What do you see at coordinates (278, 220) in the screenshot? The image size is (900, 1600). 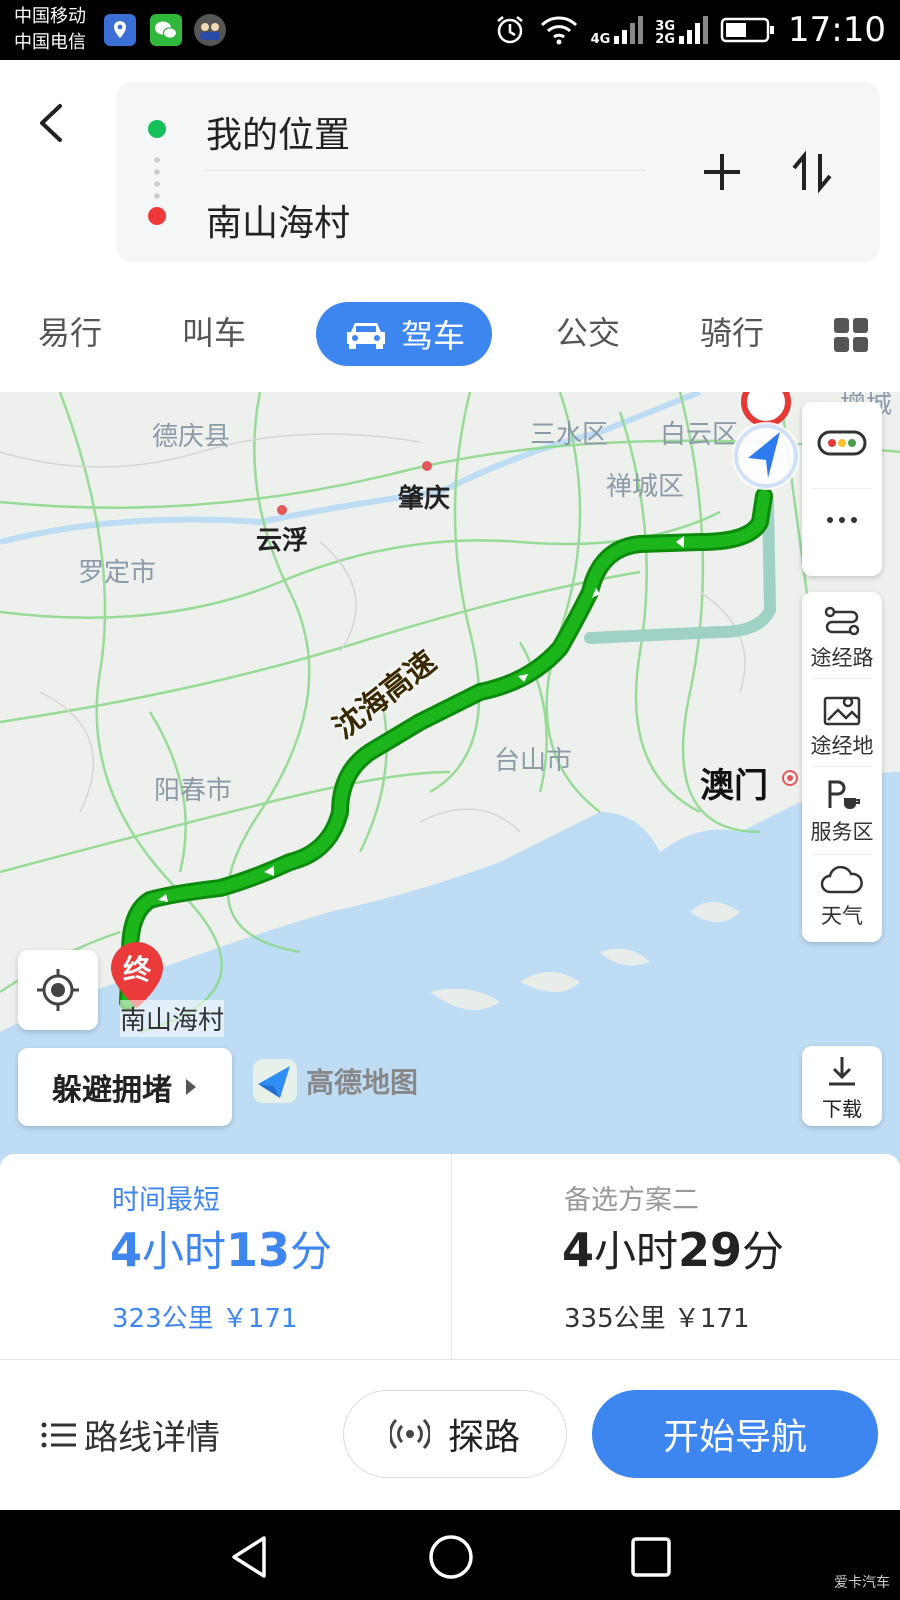 I see `destination-field: 南山海村` at bounding box center [278, 220].